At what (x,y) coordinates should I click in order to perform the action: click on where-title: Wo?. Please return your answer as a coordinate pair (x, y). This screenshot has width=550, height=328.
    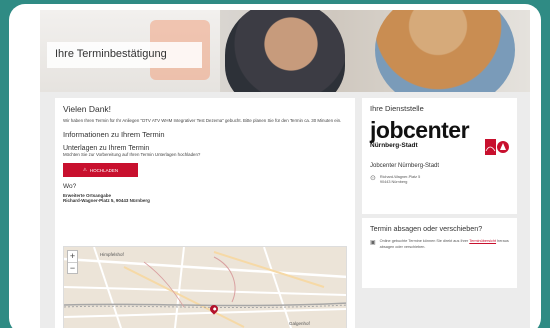
    Looking at the image, I should click on (70, 186).